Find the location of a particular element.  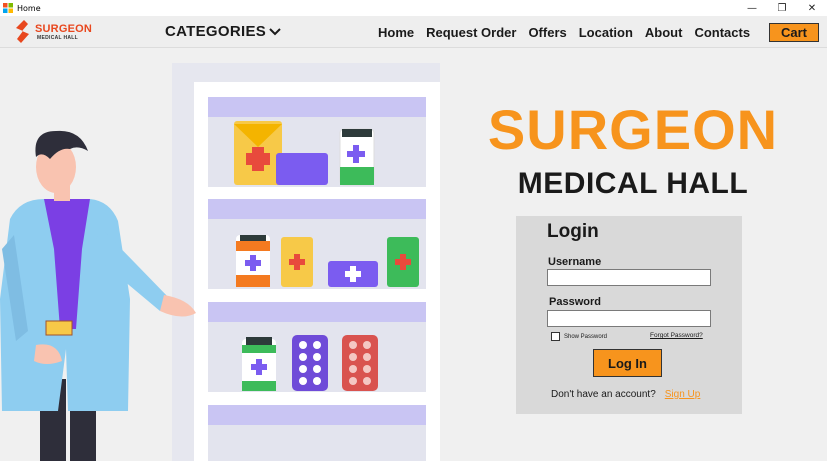

cart-button: Cart is located at coordinates (794, 32).